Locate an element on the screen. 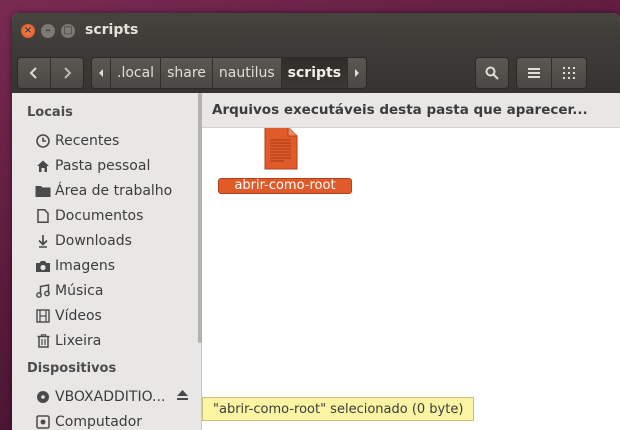 The width and height of the screenshot is (620, 430). maximize-button: □ is located at coordinates (68, 31).